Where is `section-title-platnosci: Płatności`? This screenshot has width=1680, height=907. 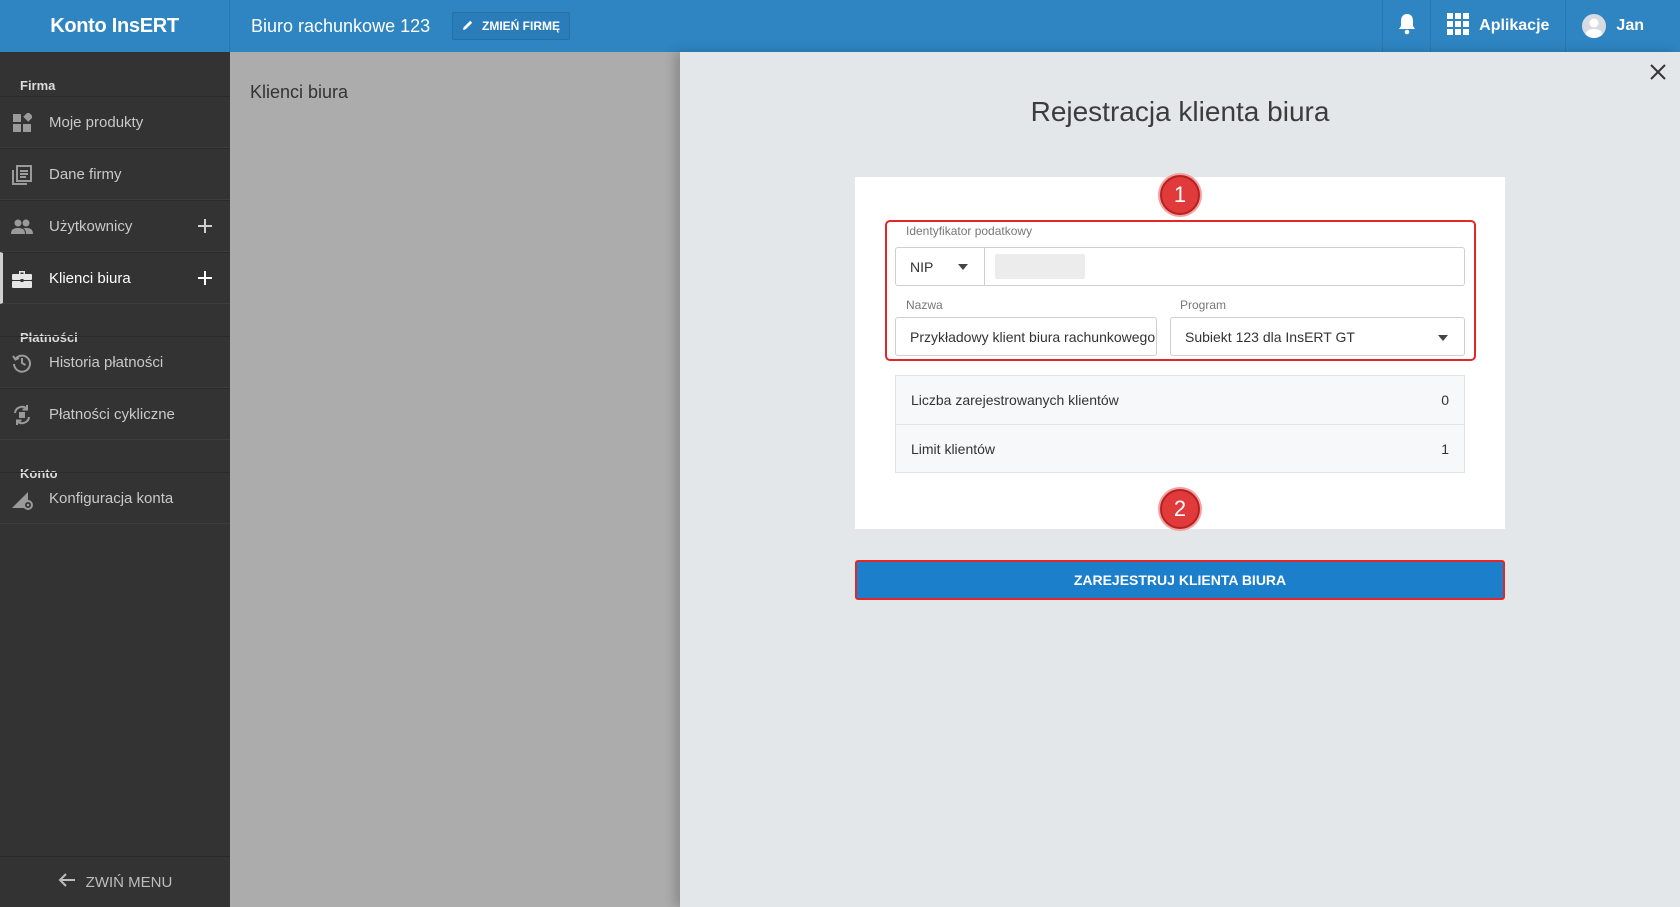
section-title-platnosci: Płatności is located at coordinates (49, 337).